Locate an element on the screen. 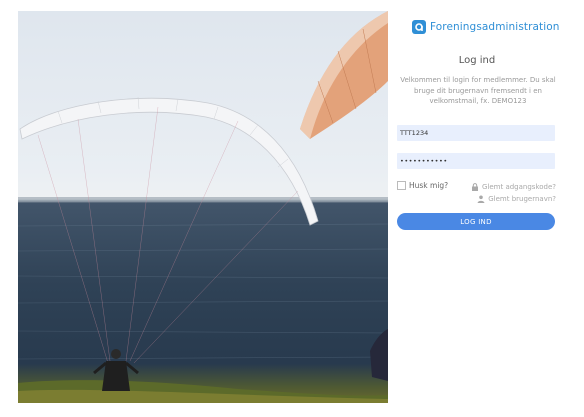  forgot-username-label: Glemt brugernavn? is located at coordinates (522, 199).